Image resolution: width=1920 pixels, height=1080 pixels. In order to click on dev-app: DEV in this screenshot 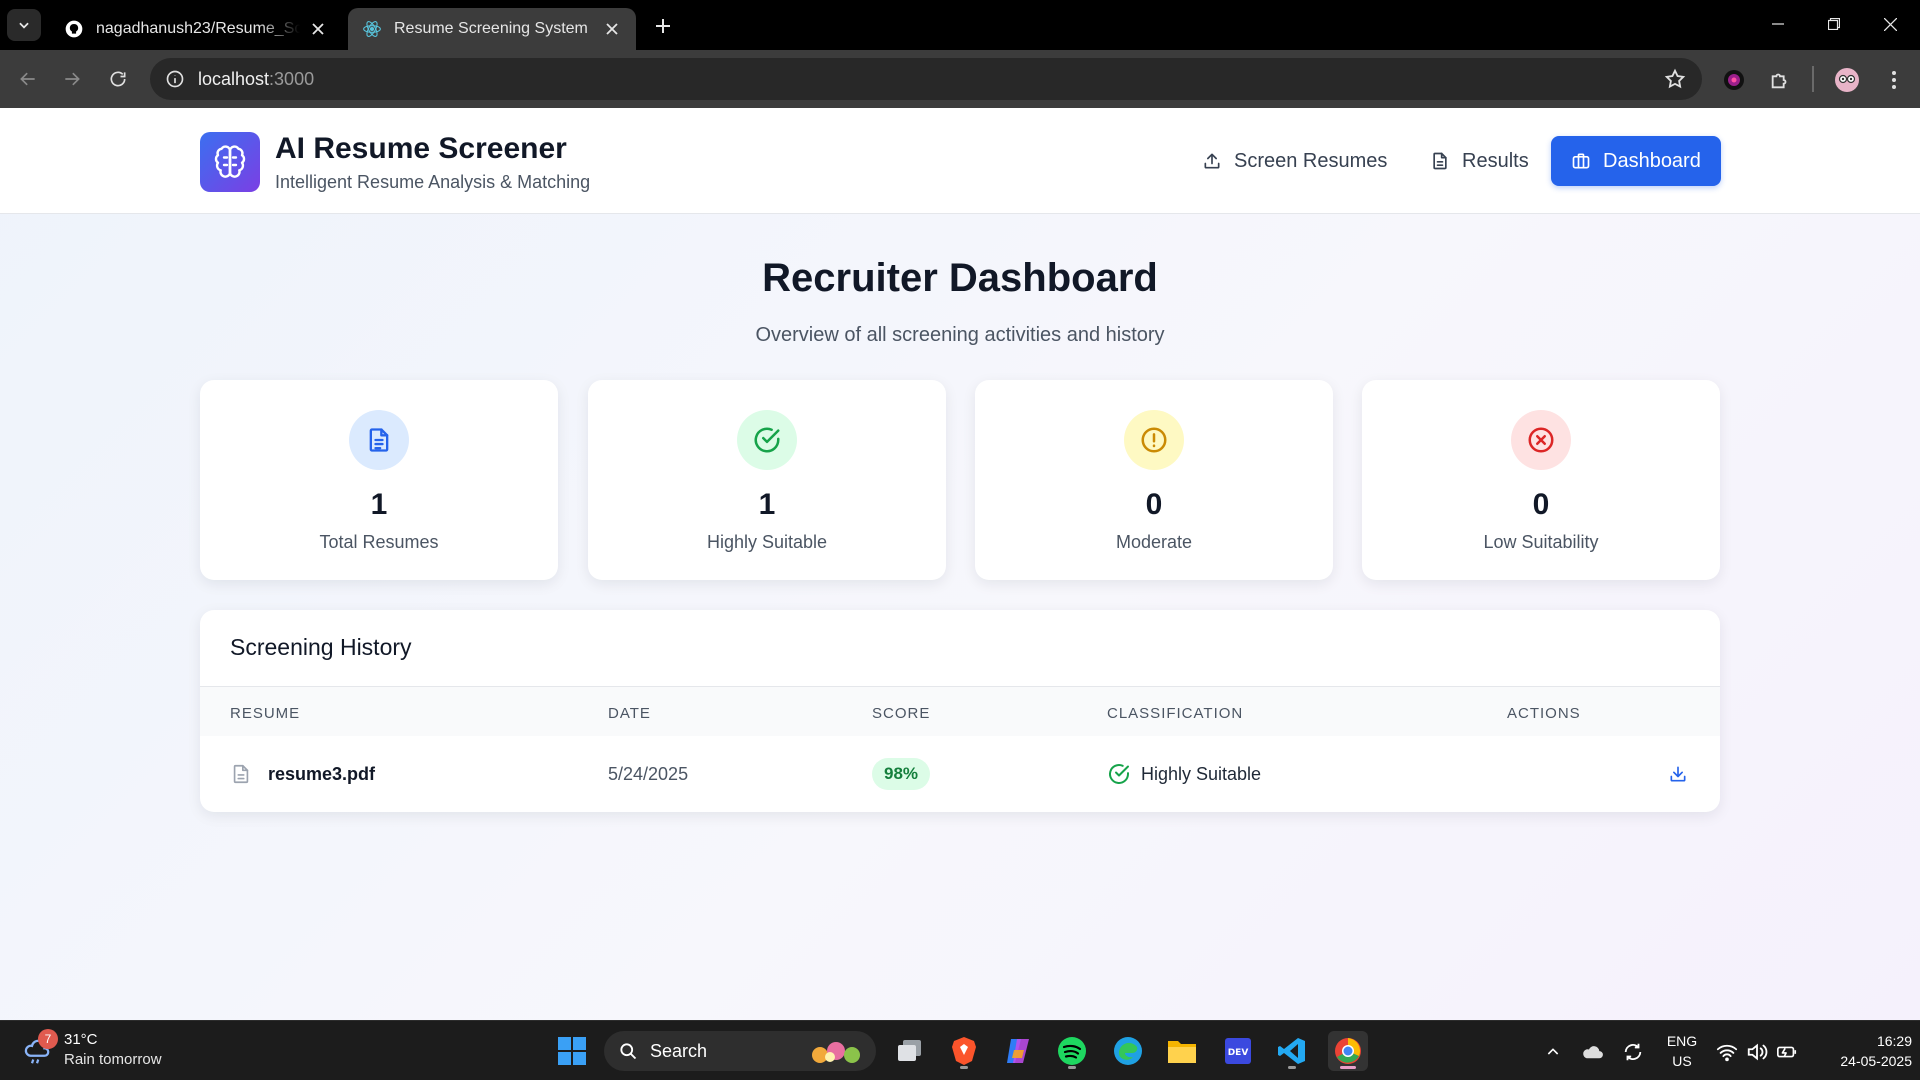, I will do `click(1238, 1051)`.